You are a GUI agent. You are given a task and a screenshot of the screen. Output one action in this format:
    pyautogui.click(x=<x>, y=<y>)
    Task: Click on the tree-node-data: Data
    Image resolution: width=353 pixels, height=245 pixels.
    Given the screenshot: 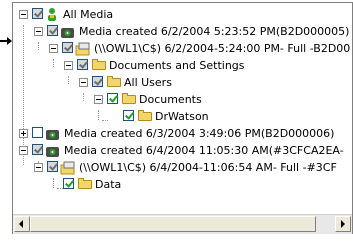 What is the action you would take?
    pyautogui.click(x=182, y=184)
    